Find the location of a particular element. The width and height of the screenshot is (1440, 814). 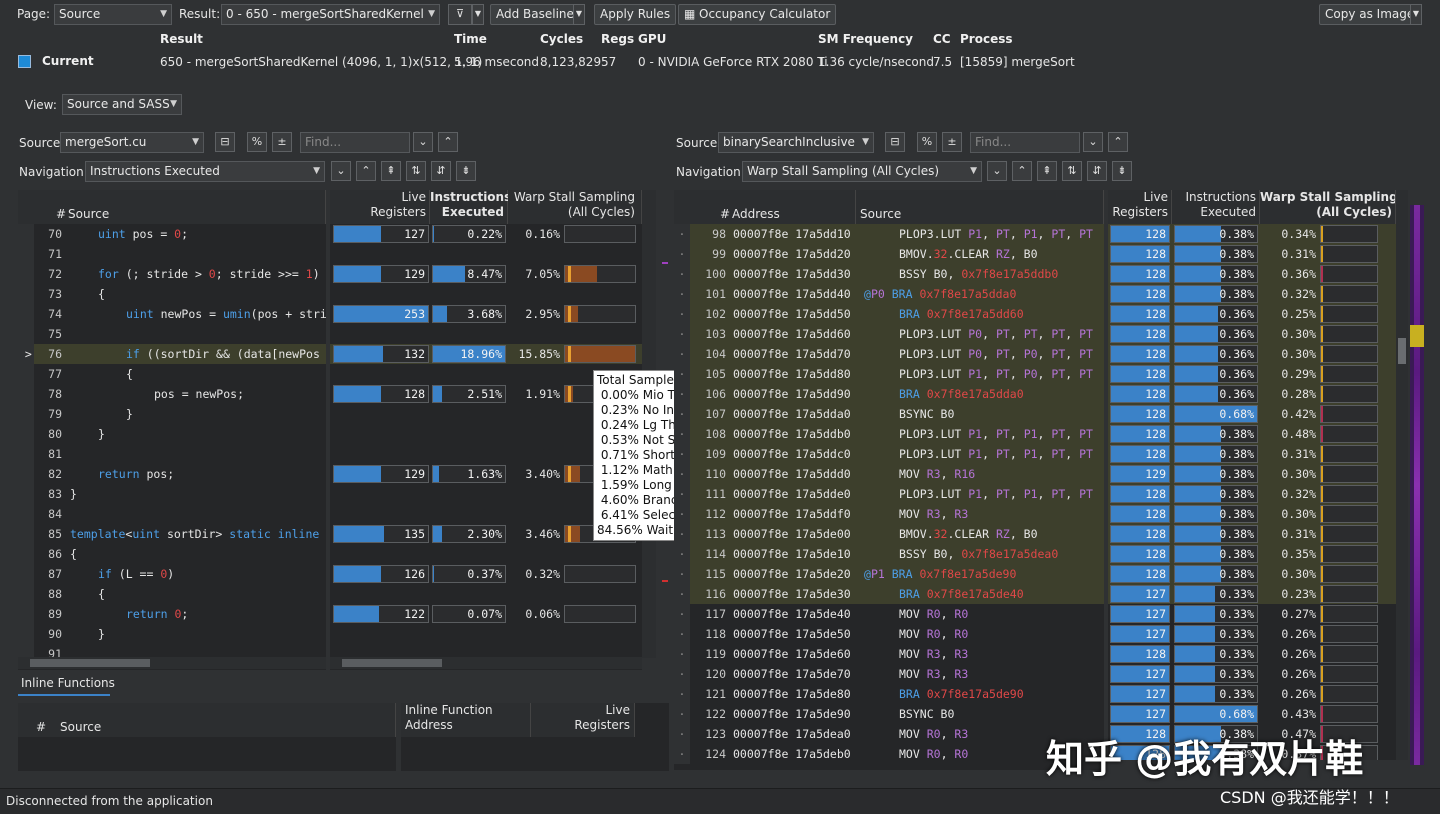

collapse-button: ⊟ is located at coordinates (225, 142).